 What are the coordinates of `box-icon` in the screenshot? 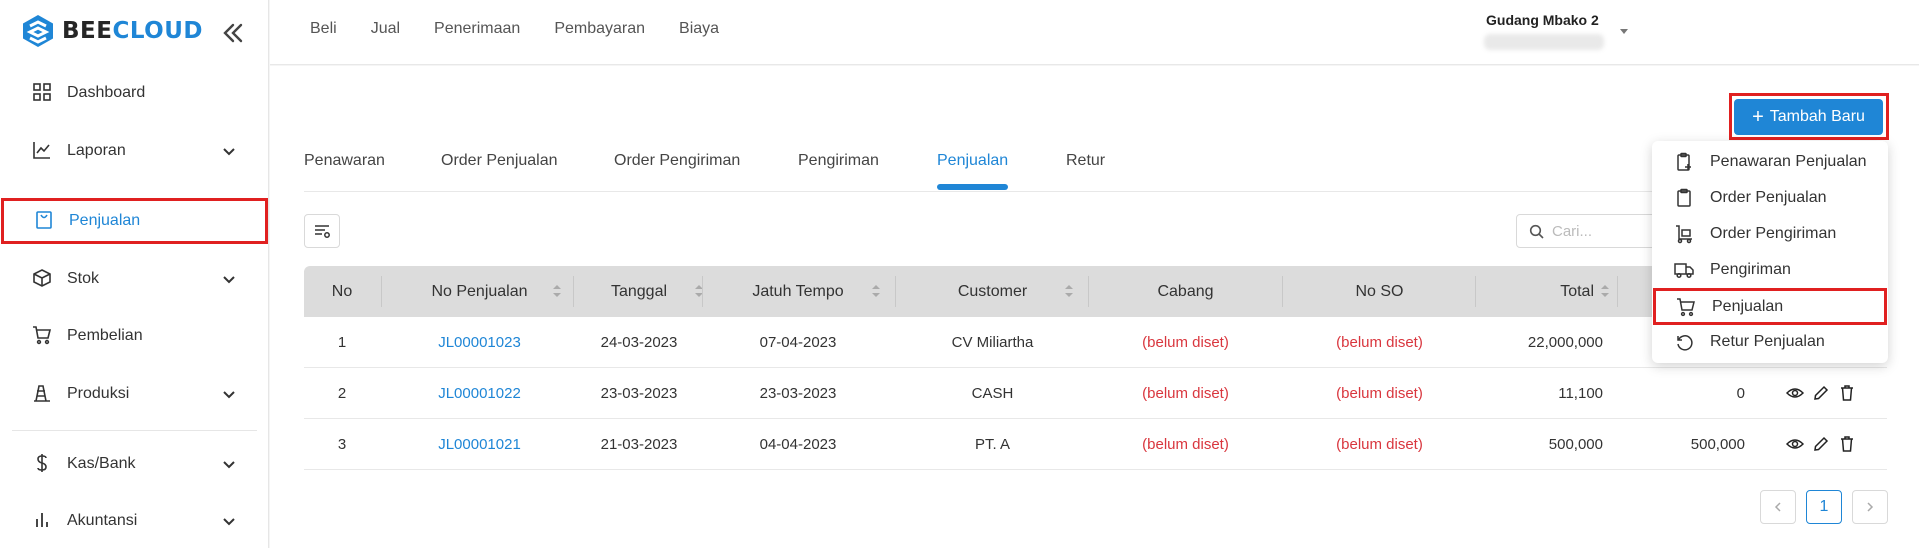 It's located at (43, 279).